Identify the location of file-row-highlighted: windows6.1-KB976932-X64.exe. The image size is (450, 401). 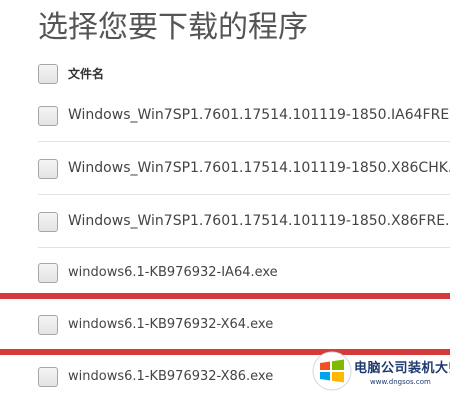
(244, 325).